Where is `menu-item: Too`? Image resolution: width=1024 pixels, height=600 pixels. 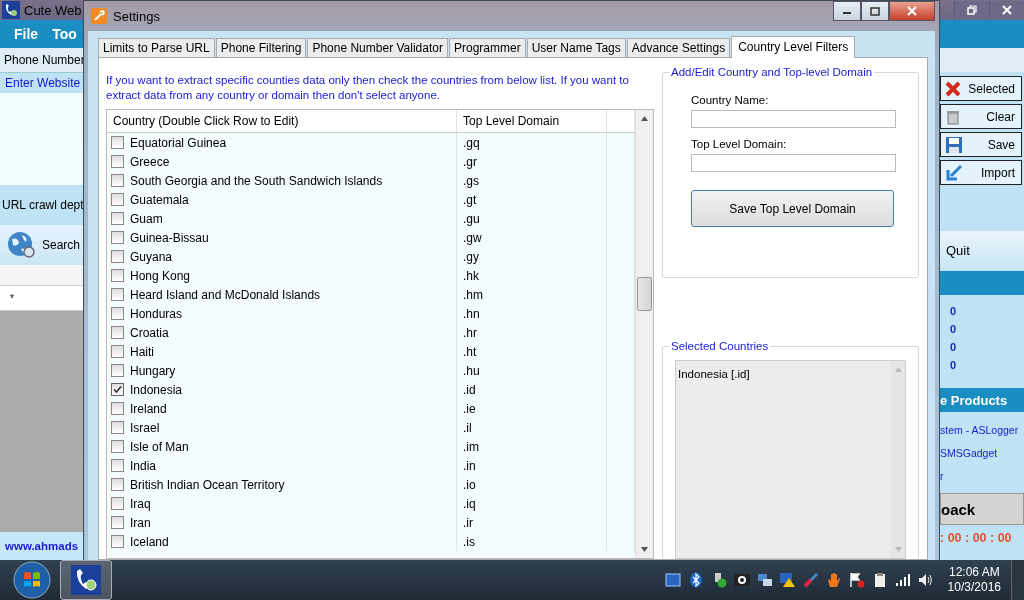
menu-item: Too is located at coordinates (64, 34).